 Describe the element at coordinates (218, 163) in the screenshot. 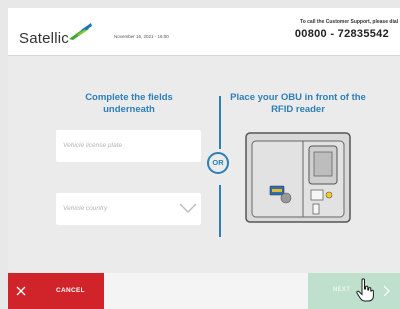

I see `or-badge: OR` at that location.